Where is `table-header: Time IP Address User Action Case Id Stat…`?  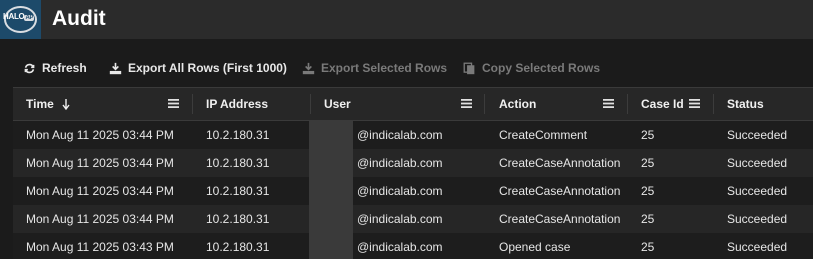 table-header: Time IP Address User Action Case Id Stat… is located at coordinates (413, 104).